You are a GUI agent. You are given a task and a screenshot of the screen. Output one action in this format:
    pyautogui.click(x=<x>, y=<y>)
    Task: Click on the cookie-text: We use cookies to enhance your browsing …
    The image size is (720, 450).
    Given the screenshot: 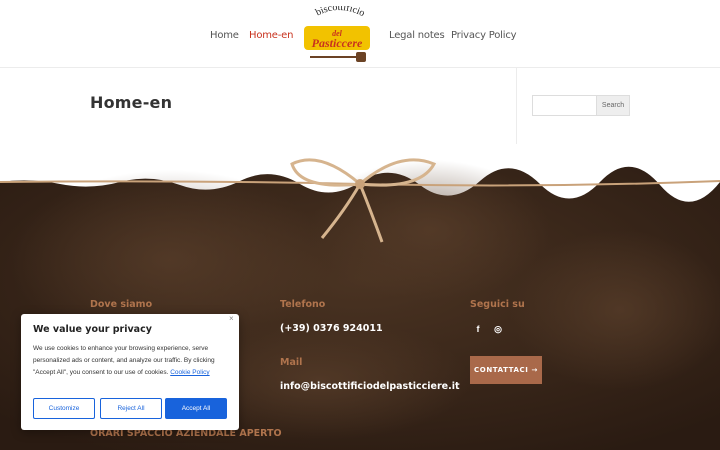 What is the action you would take?
    pyautogui.click(x=131, y=361)
    